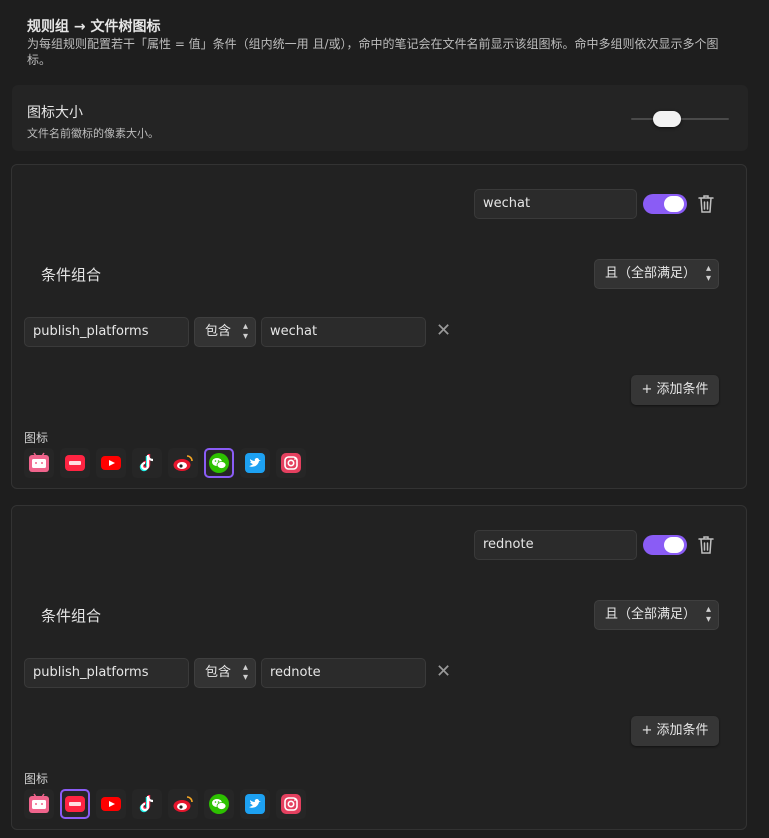  I want to click on condition-value-input: rednote, so click(343, 673).